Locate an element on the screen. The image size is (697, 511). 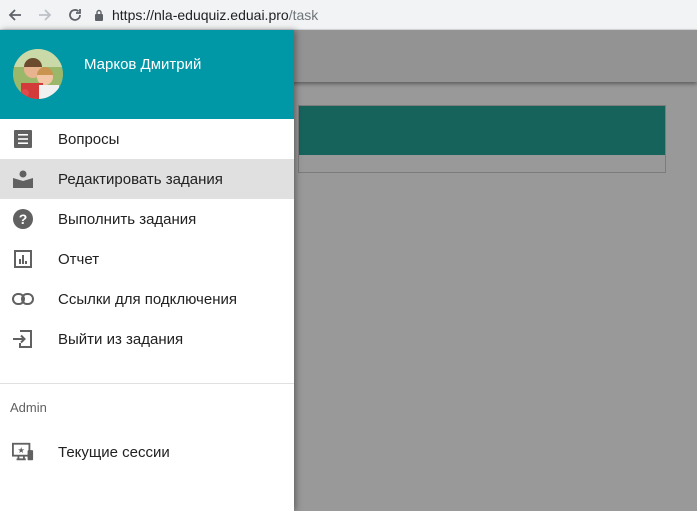
user-name: Марков Дмитрий is located at coordinates (143, 64).